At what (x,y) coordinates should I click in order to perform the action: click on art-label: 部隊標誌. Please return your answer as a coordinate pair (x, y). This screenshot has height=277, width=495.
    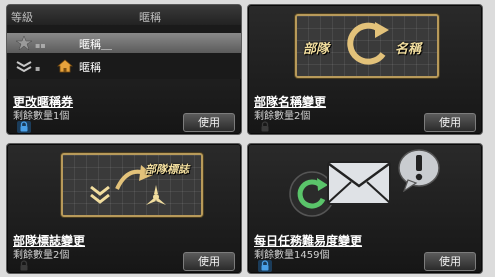
    Looking at the image, I should click on (167, 169).